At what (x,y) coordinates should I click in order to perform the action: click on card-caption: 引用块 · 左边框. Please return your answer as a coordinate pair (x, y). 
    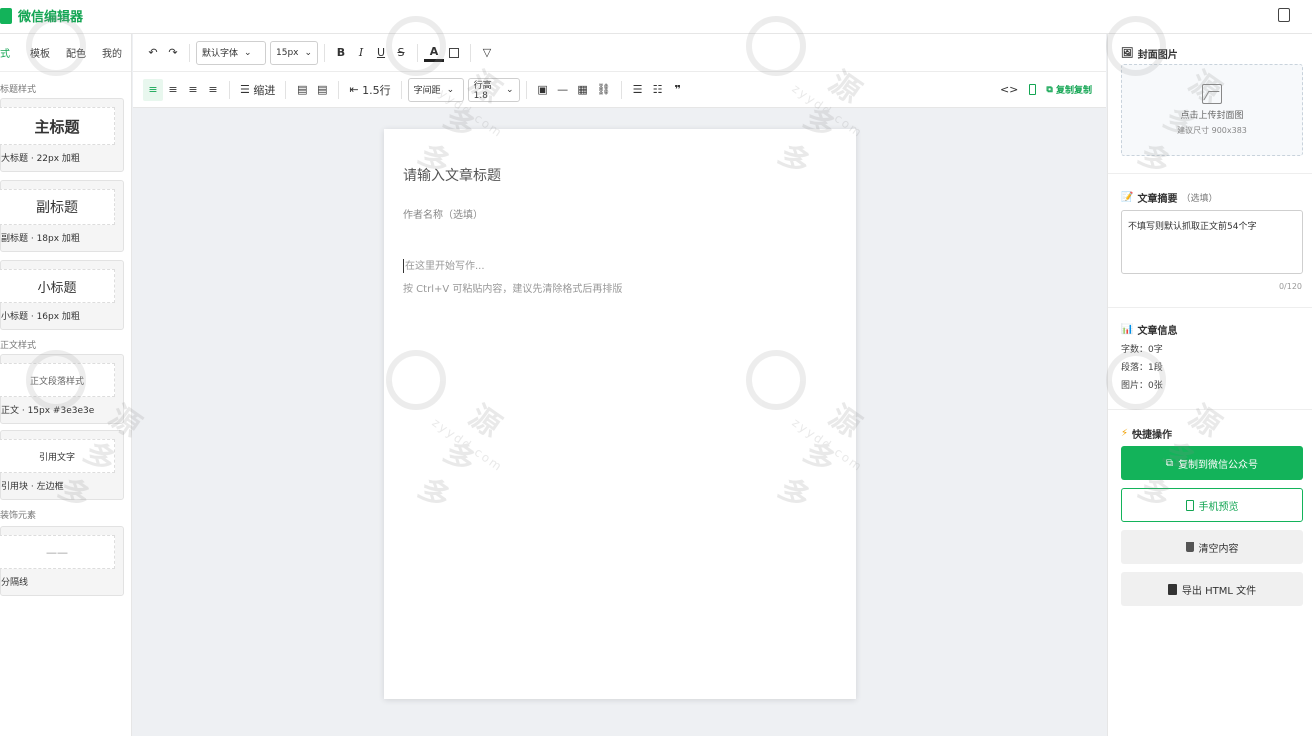
    Looking at the image, I should click on (32, 487).